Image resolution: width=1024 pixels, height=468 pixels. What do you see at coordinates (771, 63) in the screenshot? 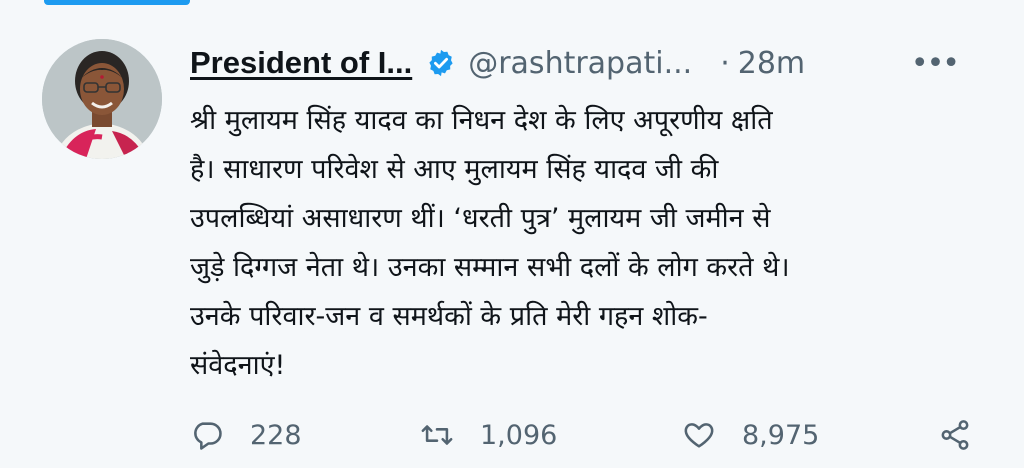
I see `tweet-timestamp: 28m` at bounding box center [771, 63].